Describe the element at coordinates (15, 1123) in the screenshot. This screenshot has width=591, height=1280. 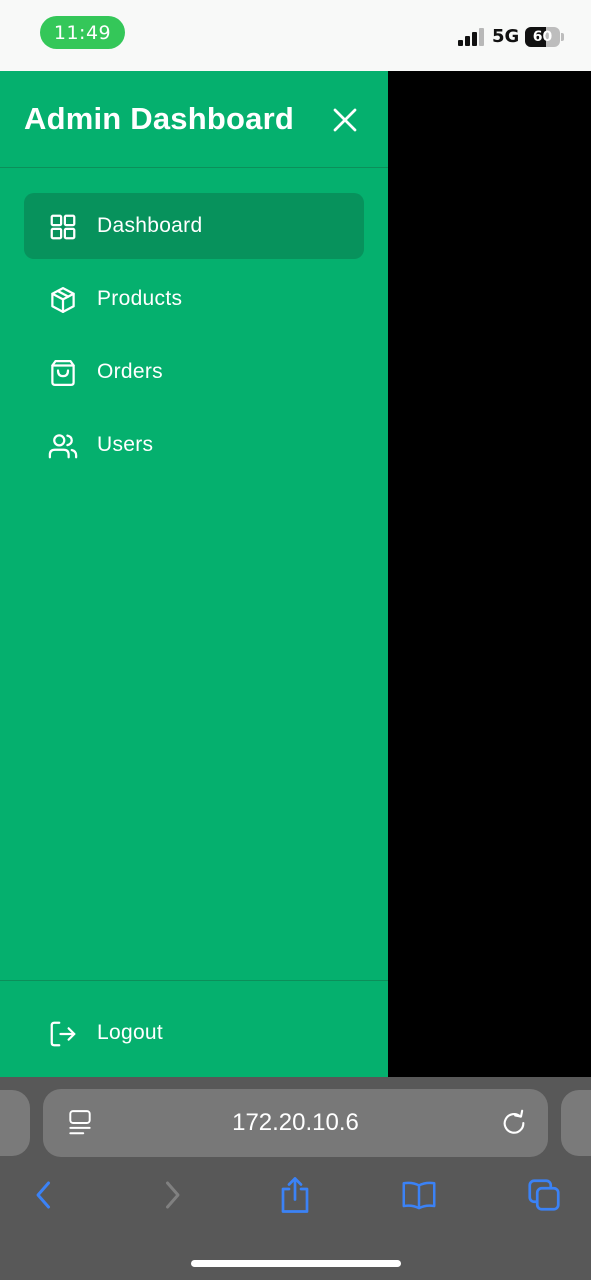
I see `previous-tab-preview` at that location.